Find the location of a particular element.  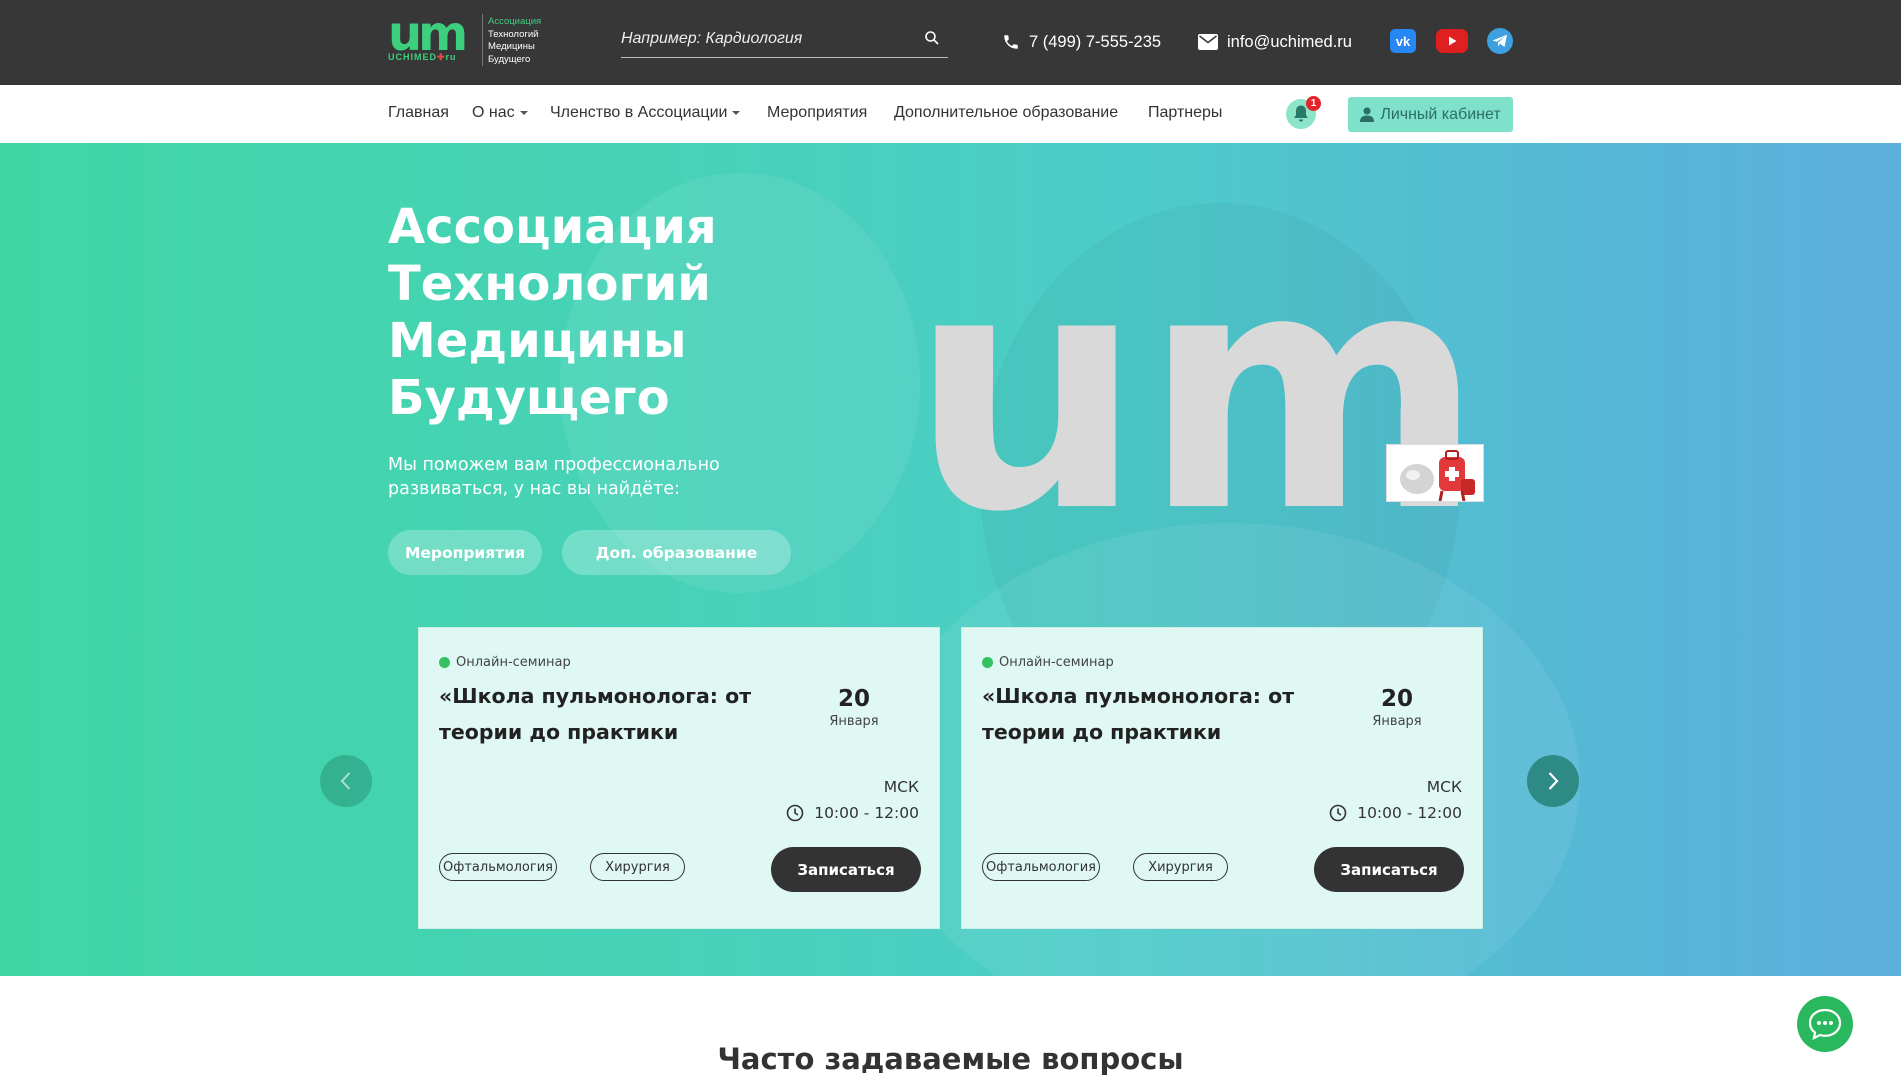

search-input is located at coordinates (766, 39).